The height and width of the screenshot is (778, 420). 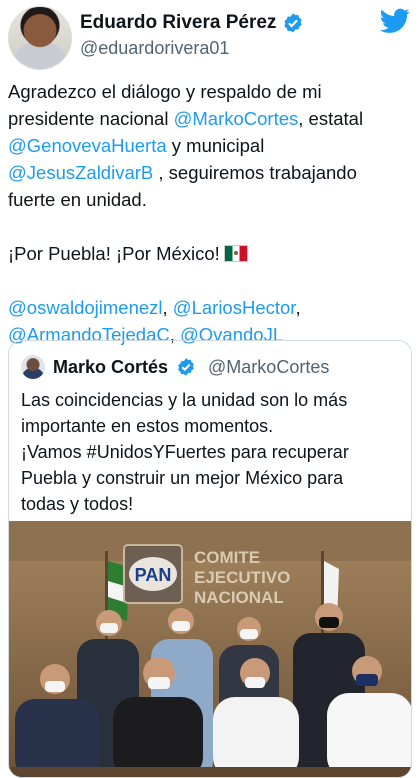 What do you see at coordinates (236, 118) in the screenshot?
I see `mention-link: @MarkoCortes` at bounding box center [236, 118].